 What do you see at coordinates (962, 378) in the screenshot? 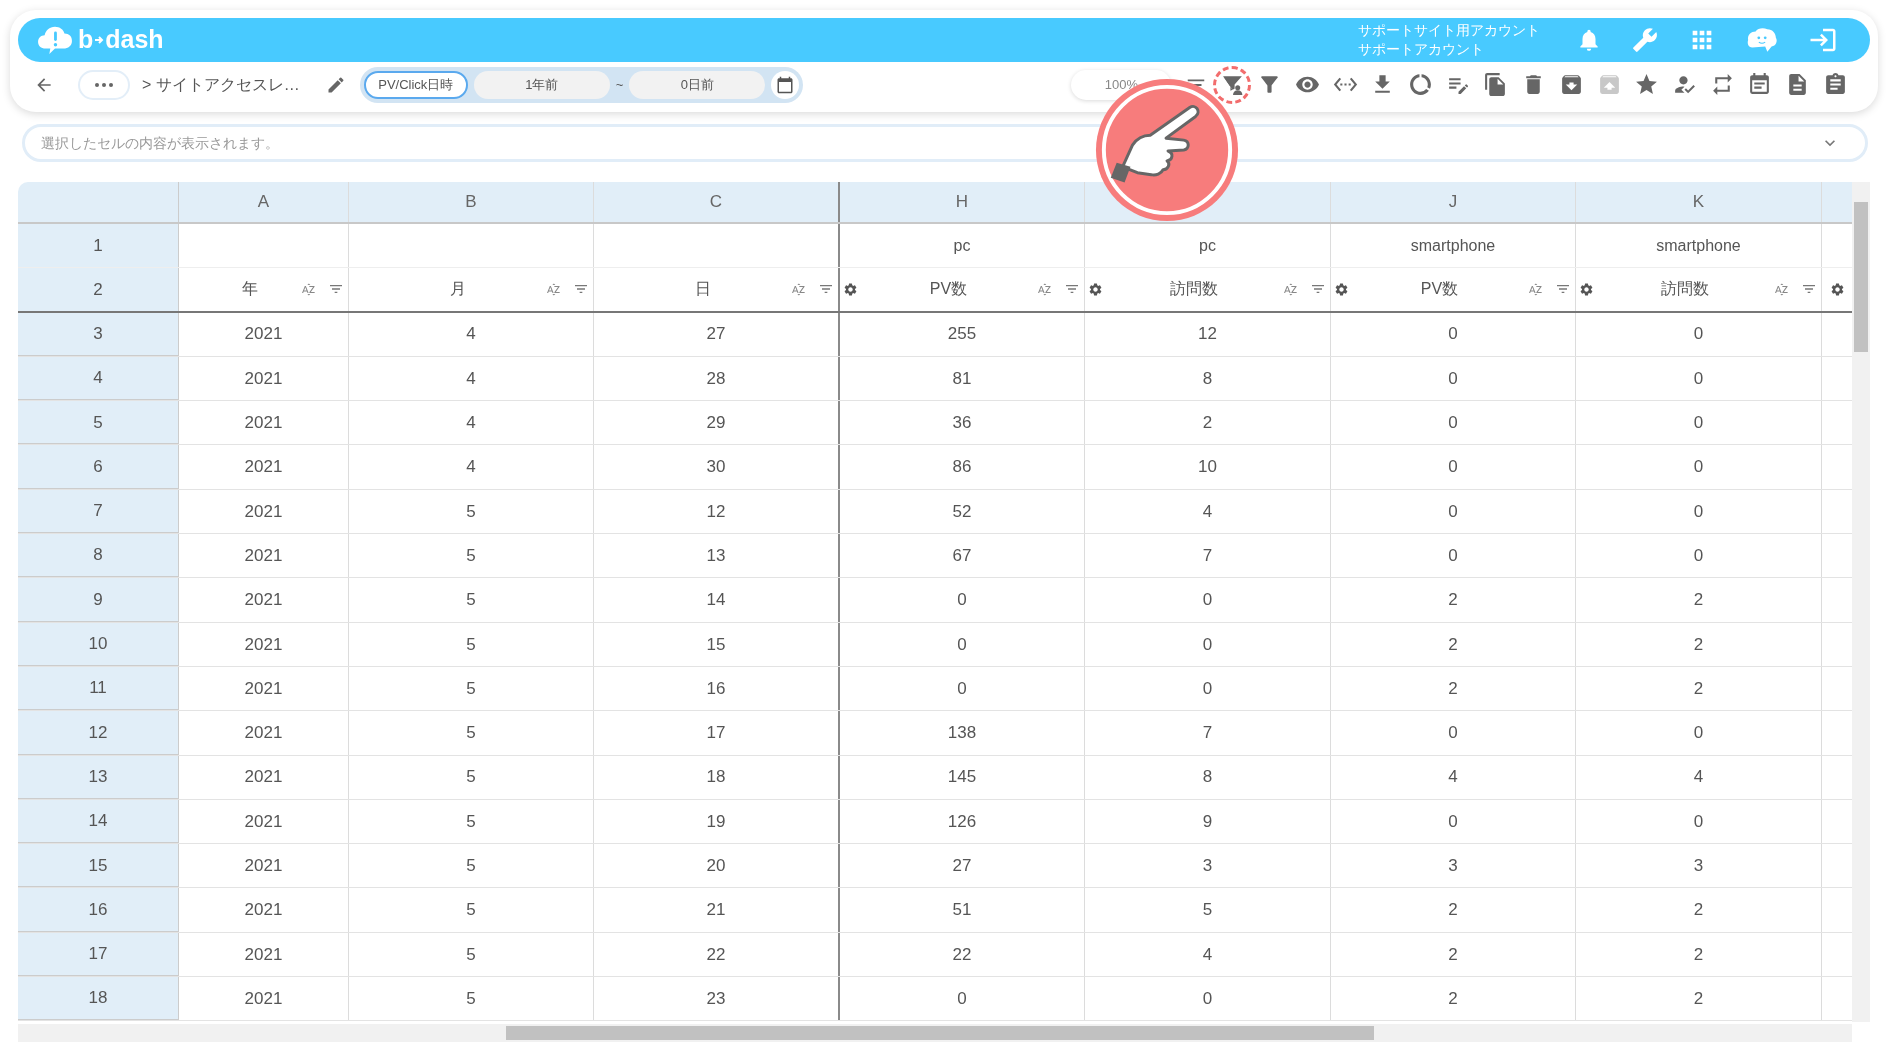
I see `table-cell: 81` at bounding box center [962, 378].